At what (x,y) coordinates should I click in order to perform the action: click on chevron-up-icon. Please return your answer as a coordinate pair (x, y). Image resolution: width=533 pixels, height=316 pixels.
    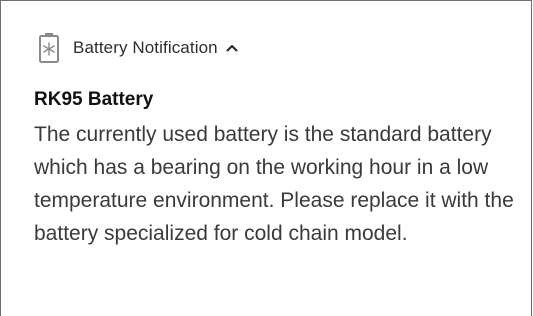
    Looking at the image, I should click on (232, 48).